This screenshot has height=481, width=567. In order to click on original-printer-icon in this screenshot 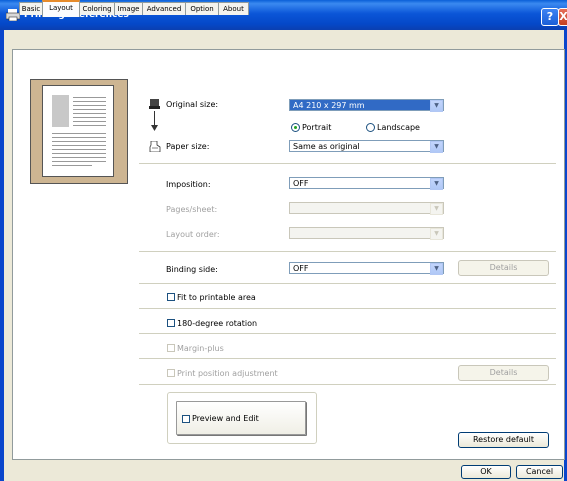, I will do `click(154, 104)`.